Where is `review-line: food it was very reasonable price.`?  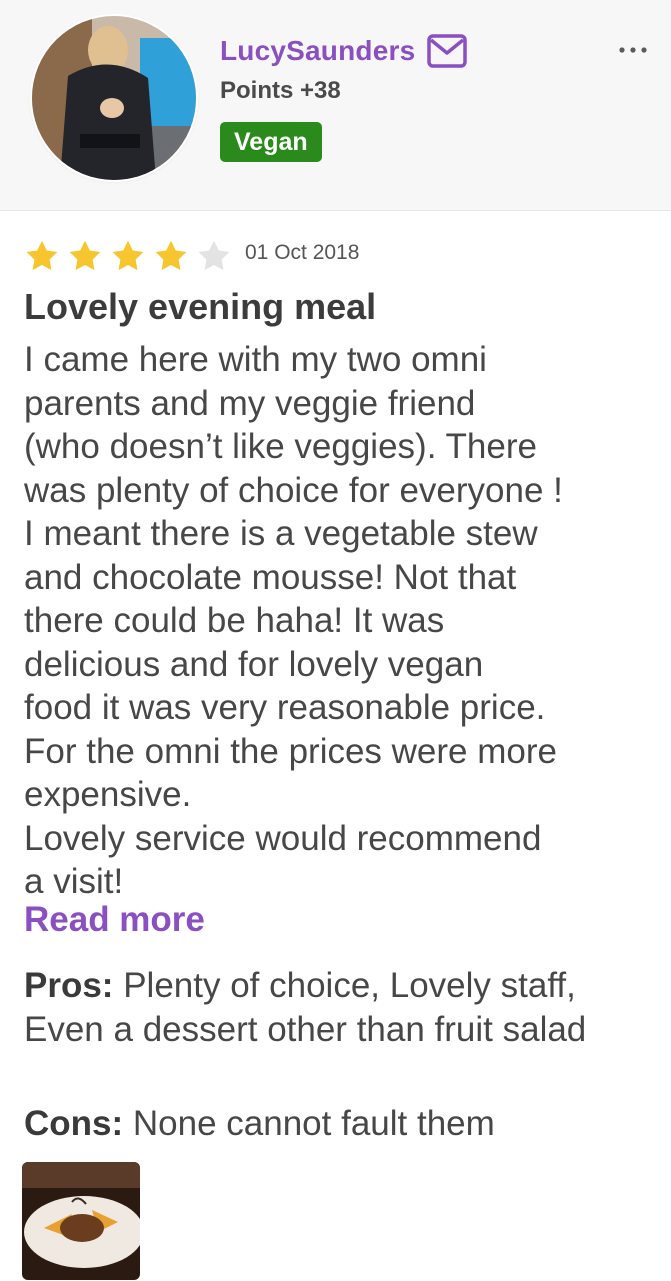 review-line: food it was very reasonable price. is located at coordinates (285, 707).